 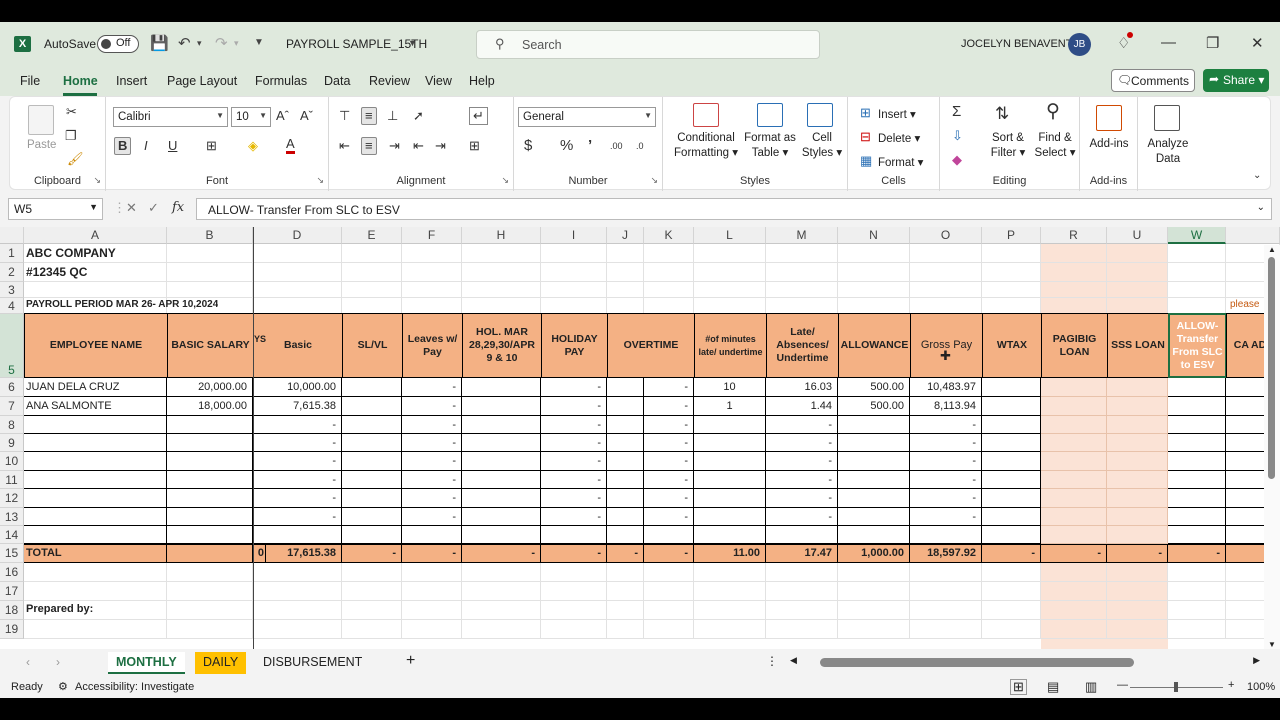 I want to click on confirm-entry-icon: ✓, so click(x=153, y=208).